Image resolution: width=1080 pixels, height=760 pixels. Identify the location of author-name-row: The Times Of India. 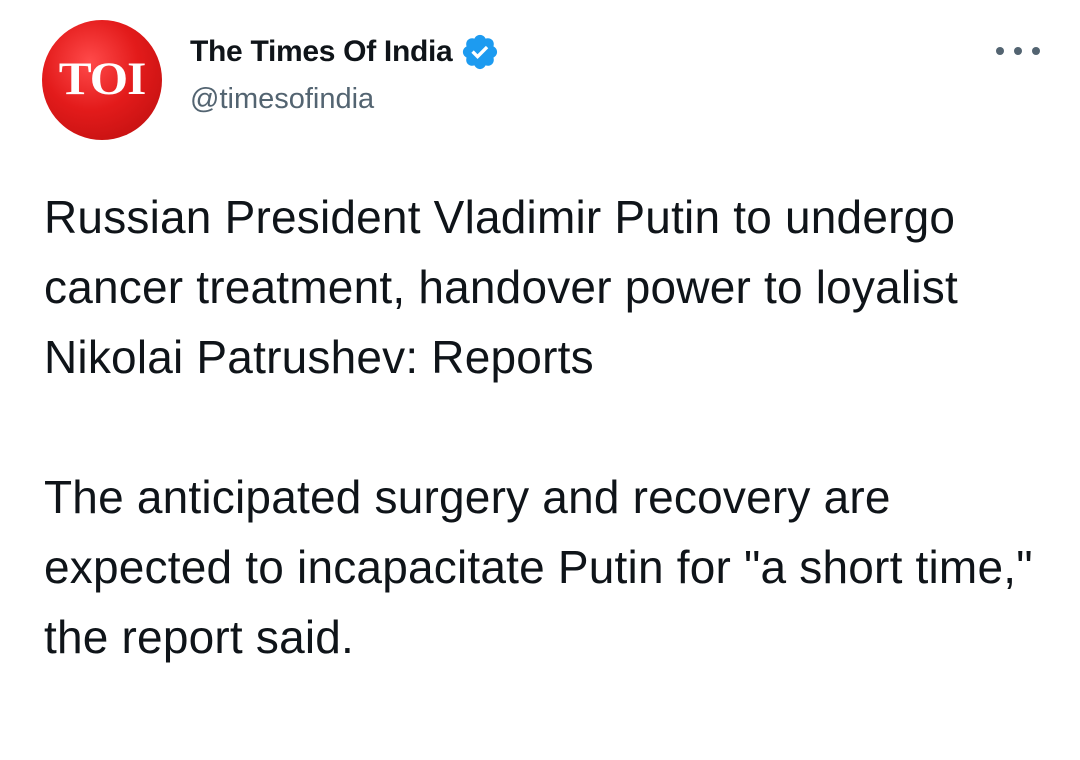
(345, 52).